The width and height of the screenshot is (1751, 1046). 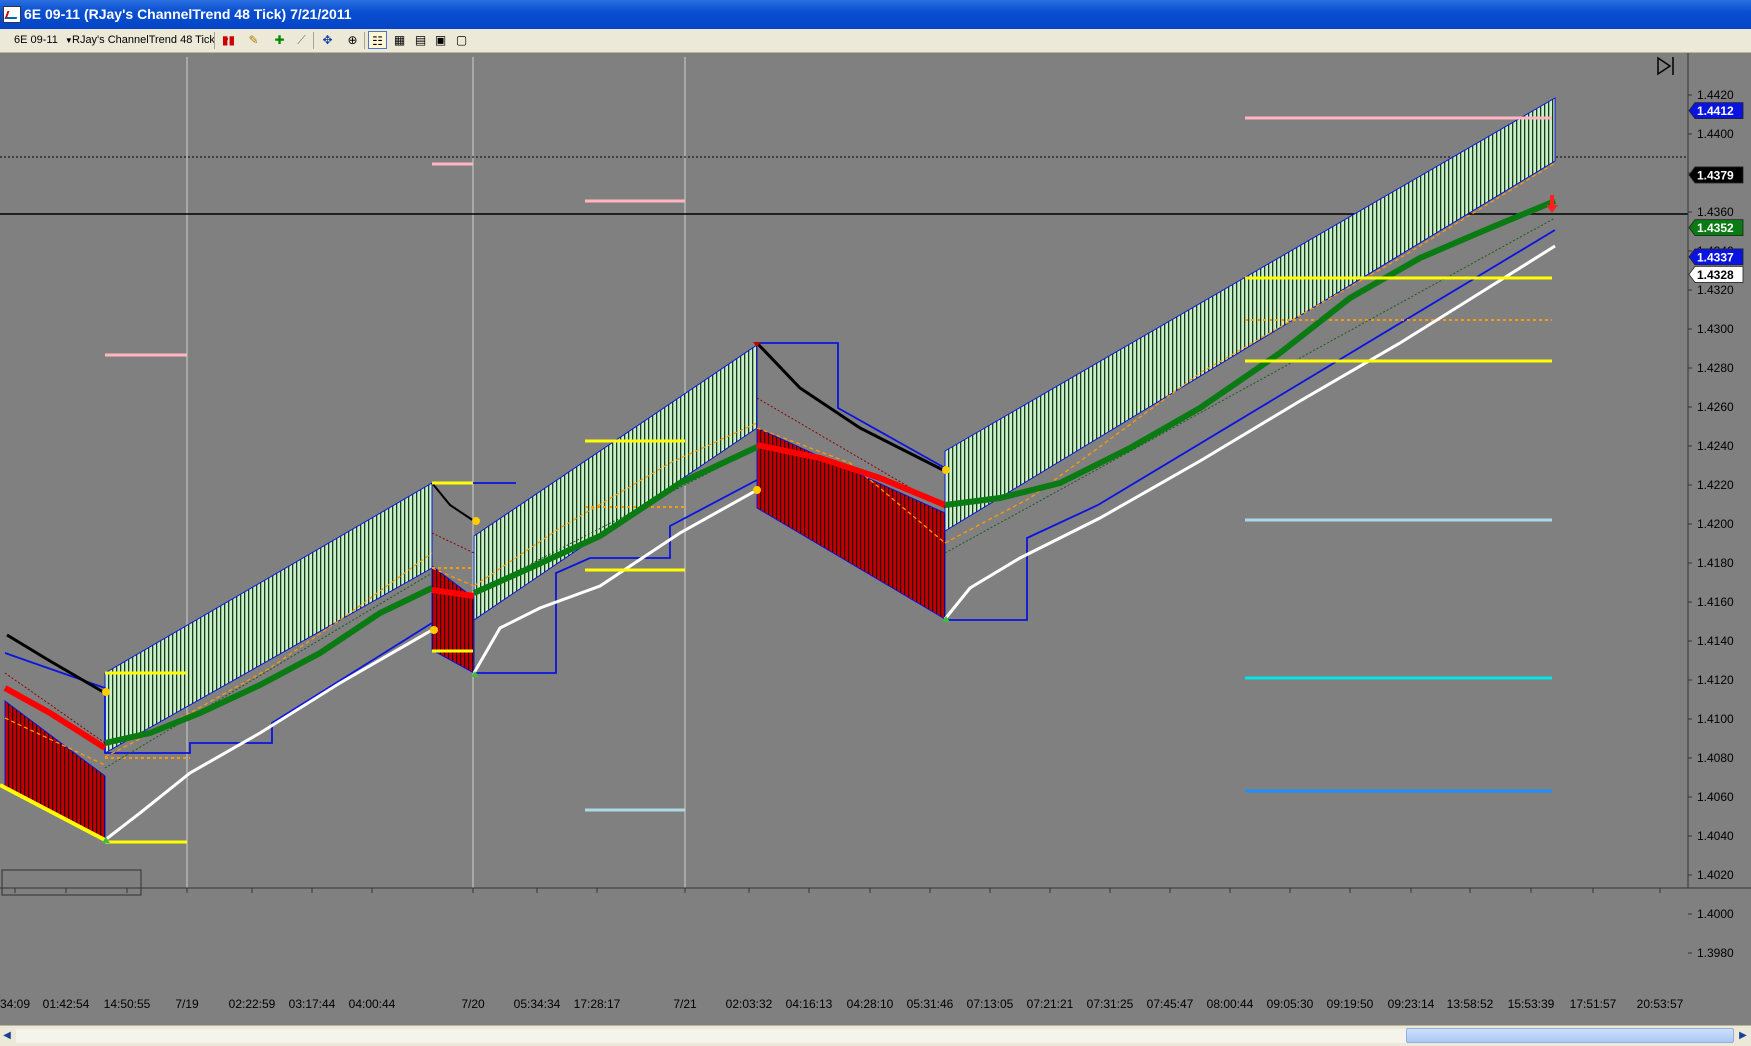 I want to click on time-tick-label: 07:31:25, so click(x=1110, y=1004).